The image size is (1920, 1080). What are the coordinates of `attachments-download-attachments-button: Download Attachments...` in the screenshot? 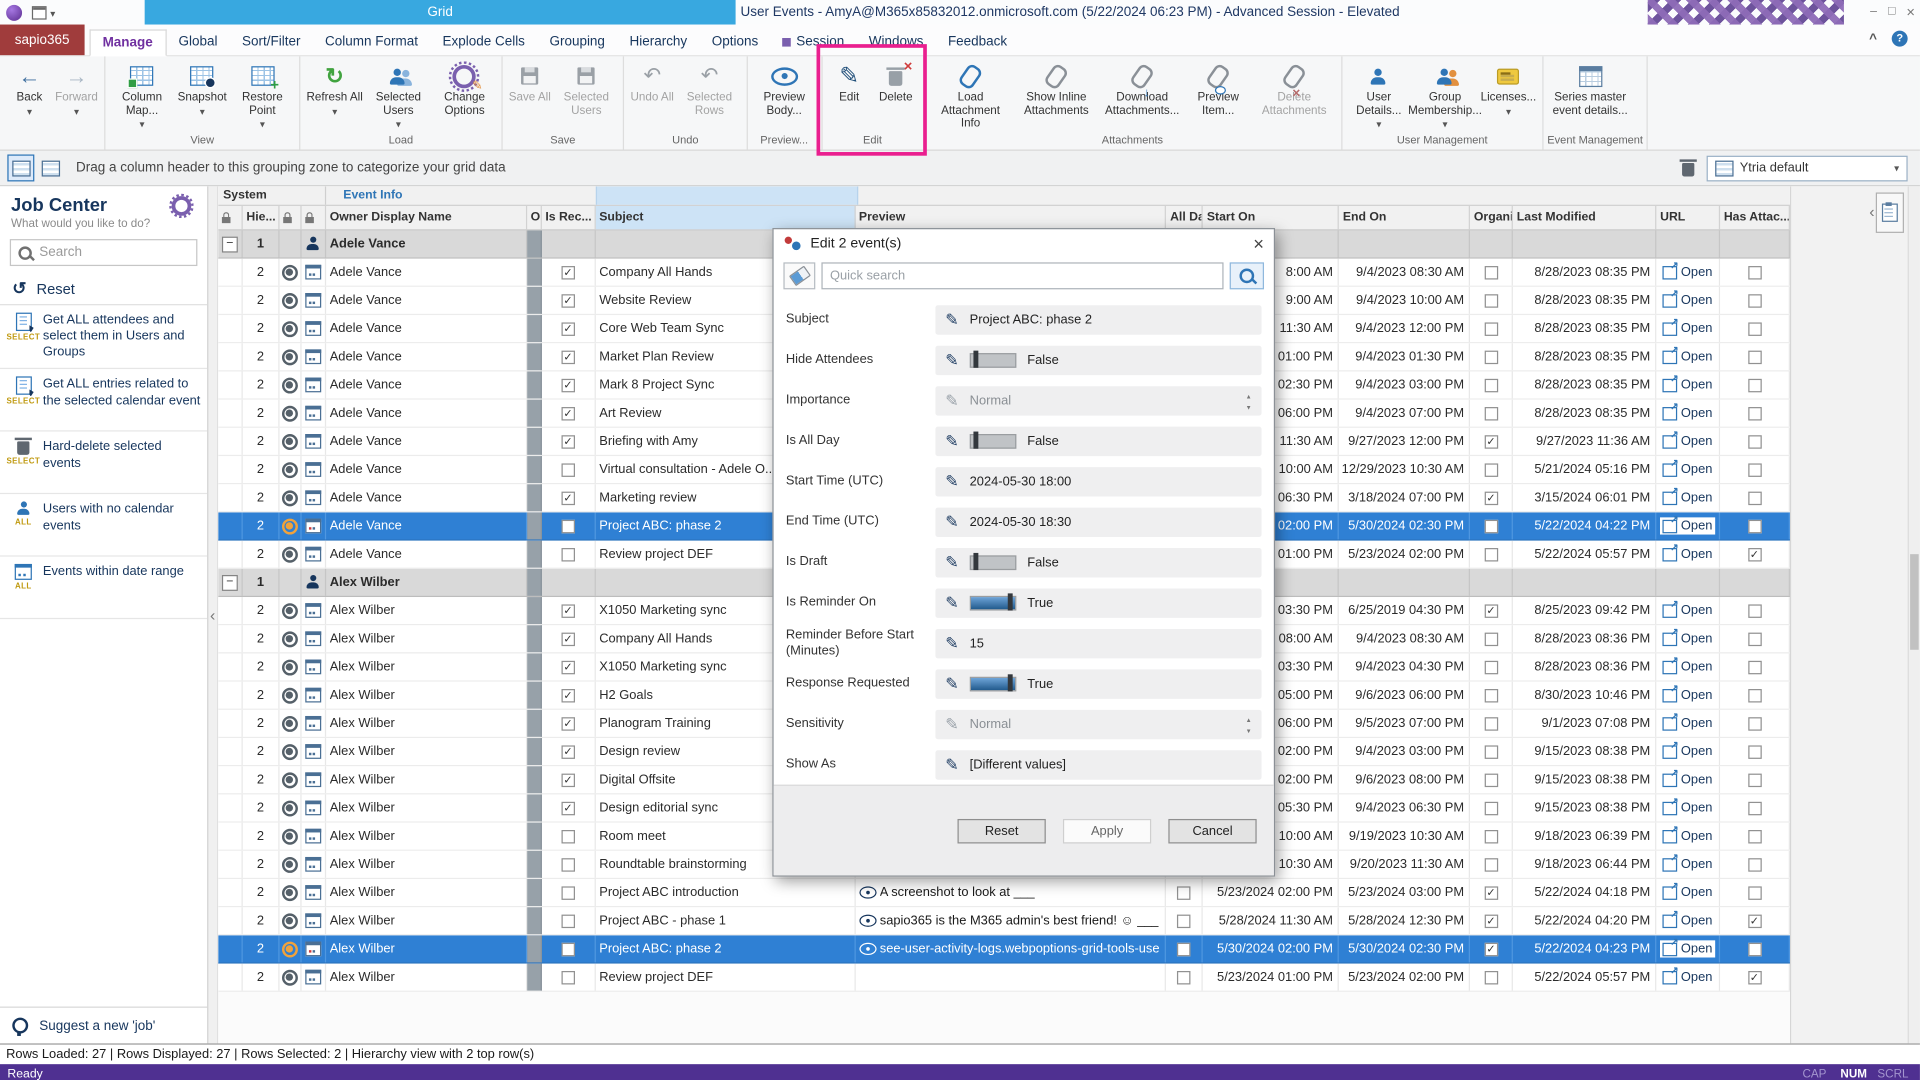 It's located at (1142, 88).